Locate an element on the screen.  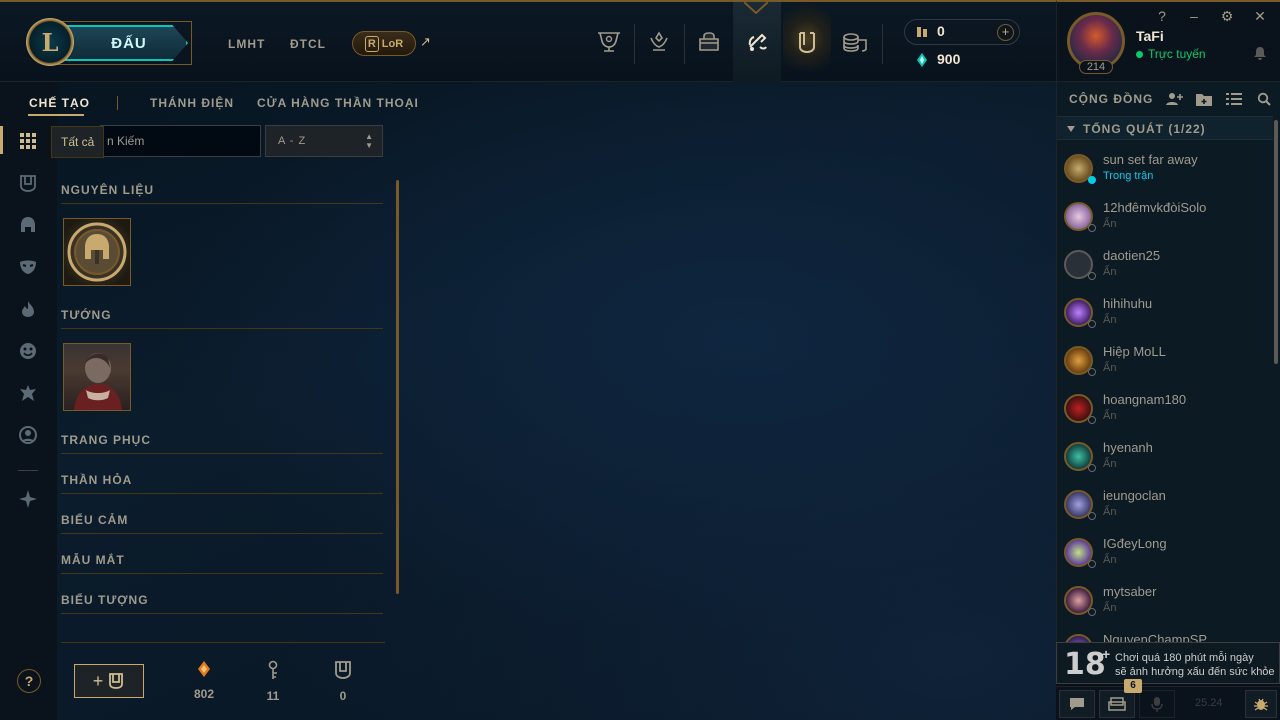
friend-item: IGđeyLong Ẩn is located at coordinates (1165, 556).